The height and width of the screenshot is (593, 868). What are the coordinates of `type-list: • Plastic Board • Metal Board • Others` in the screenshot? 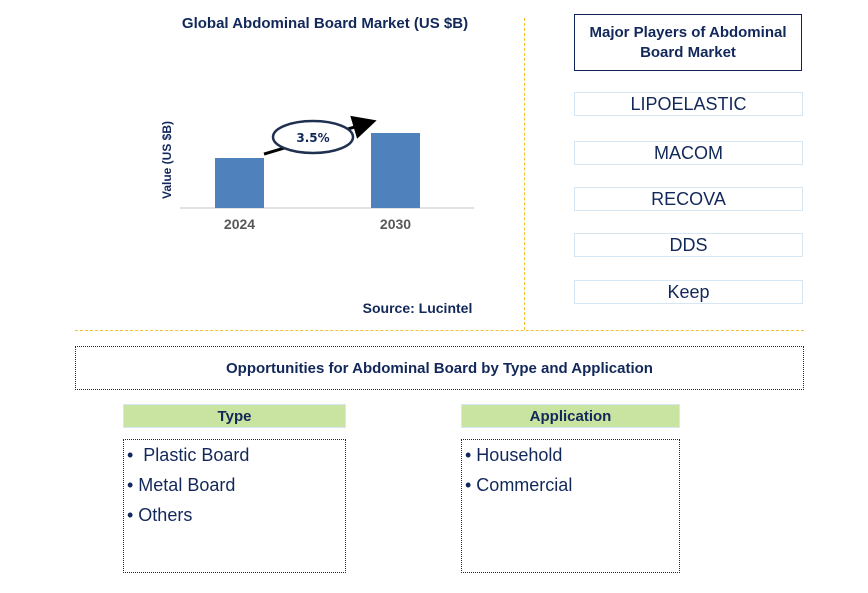 It's located at (234, 506).